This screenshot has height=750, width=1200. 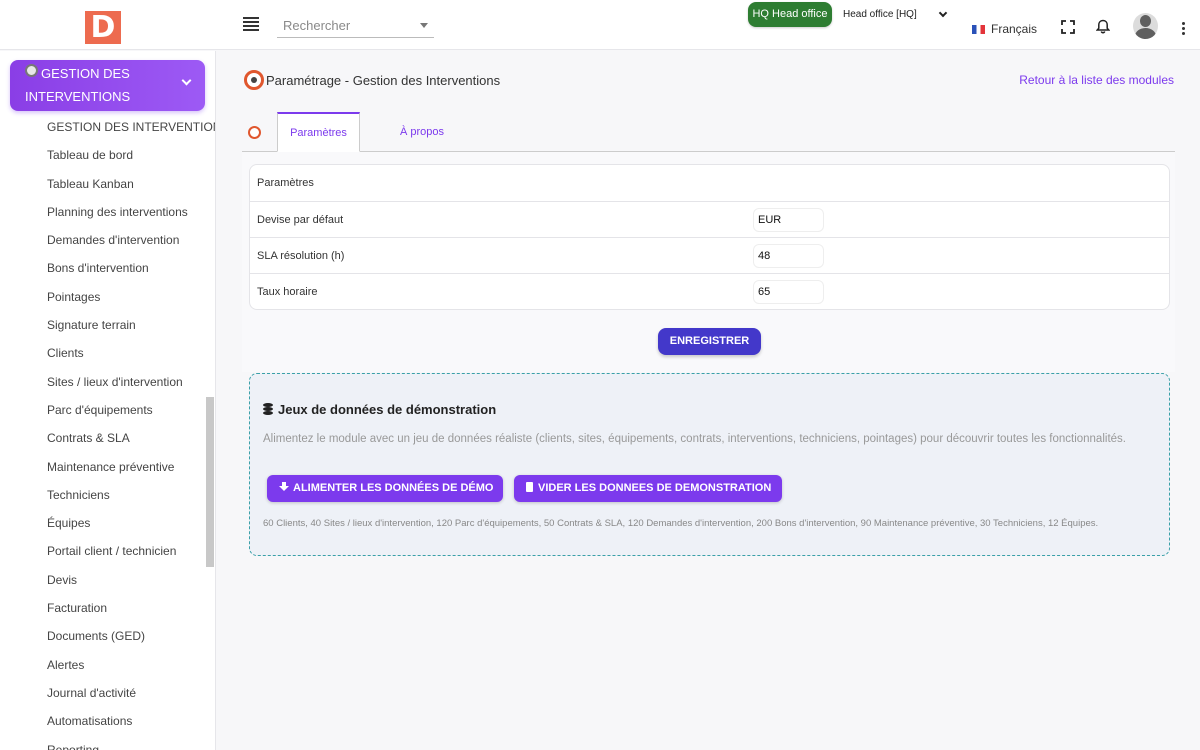 What do you see at coordinates (131, 725) in the screenshot?
I see `sidebar-item: Automatisations` at bounding box center [131, 725].